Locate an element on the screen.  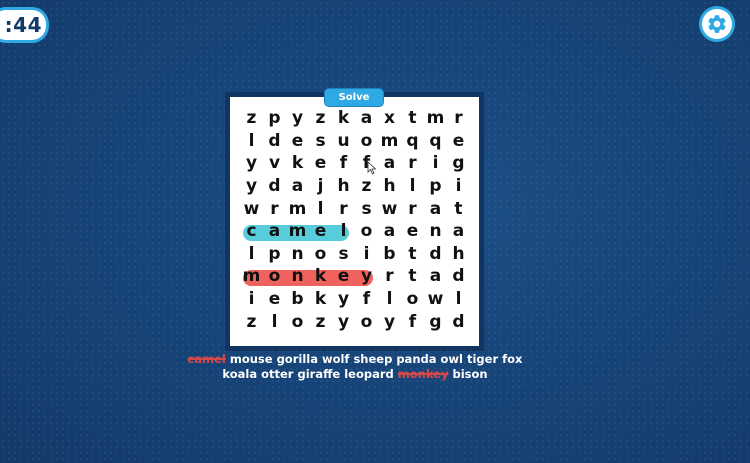
grid-cell: u is located at coordinates (343, 141).